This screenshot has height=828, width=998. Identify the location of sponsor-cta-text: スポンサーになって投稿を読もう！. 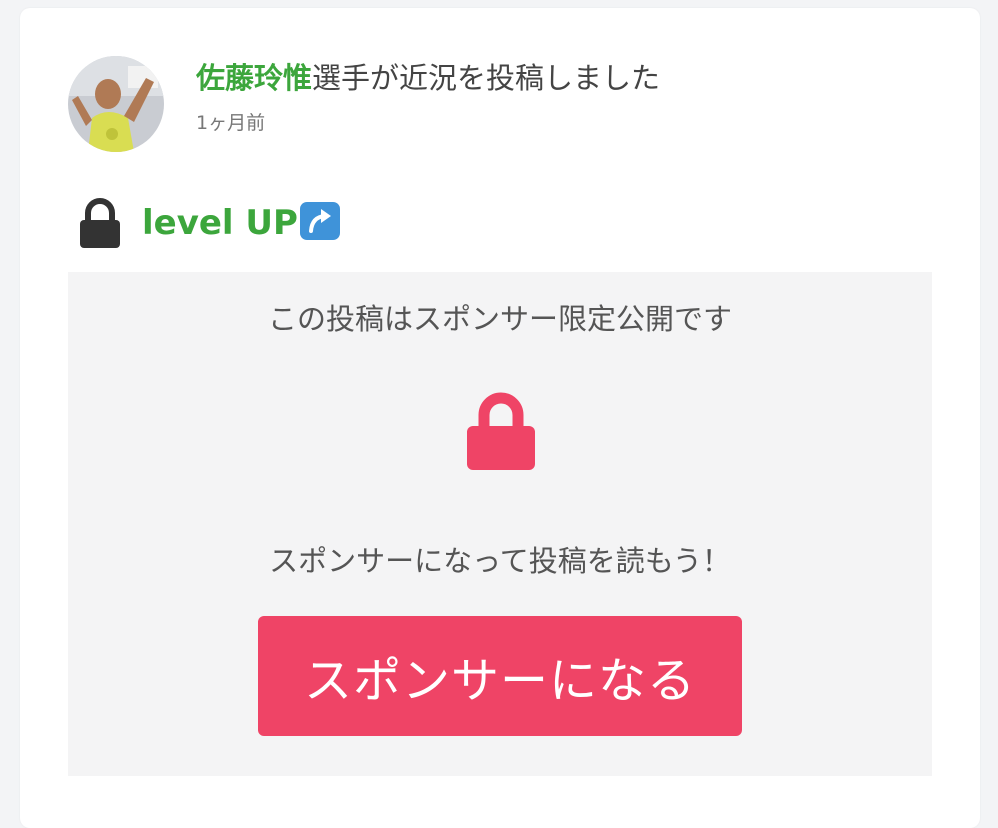
(500, 561).